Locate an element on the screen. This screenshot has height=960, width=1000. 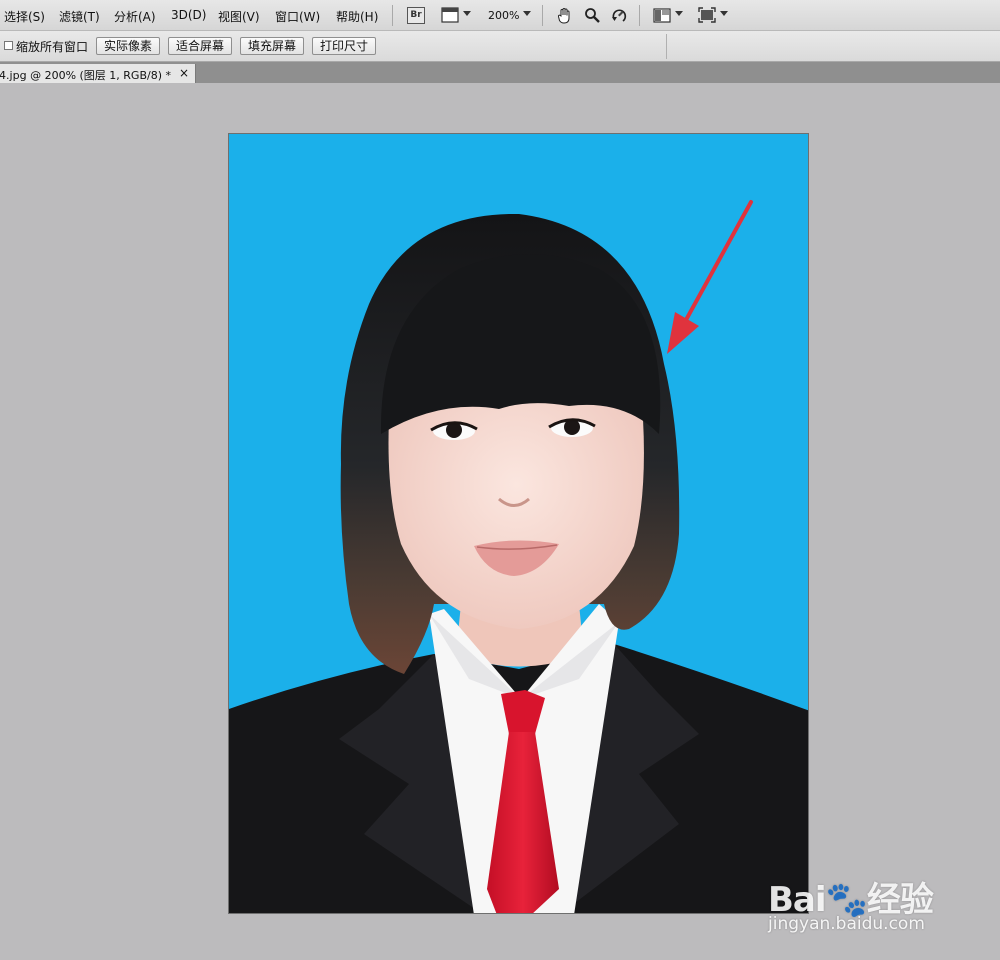
actual-pixels-button: 实际像素 is located at coordinates (128, 46).